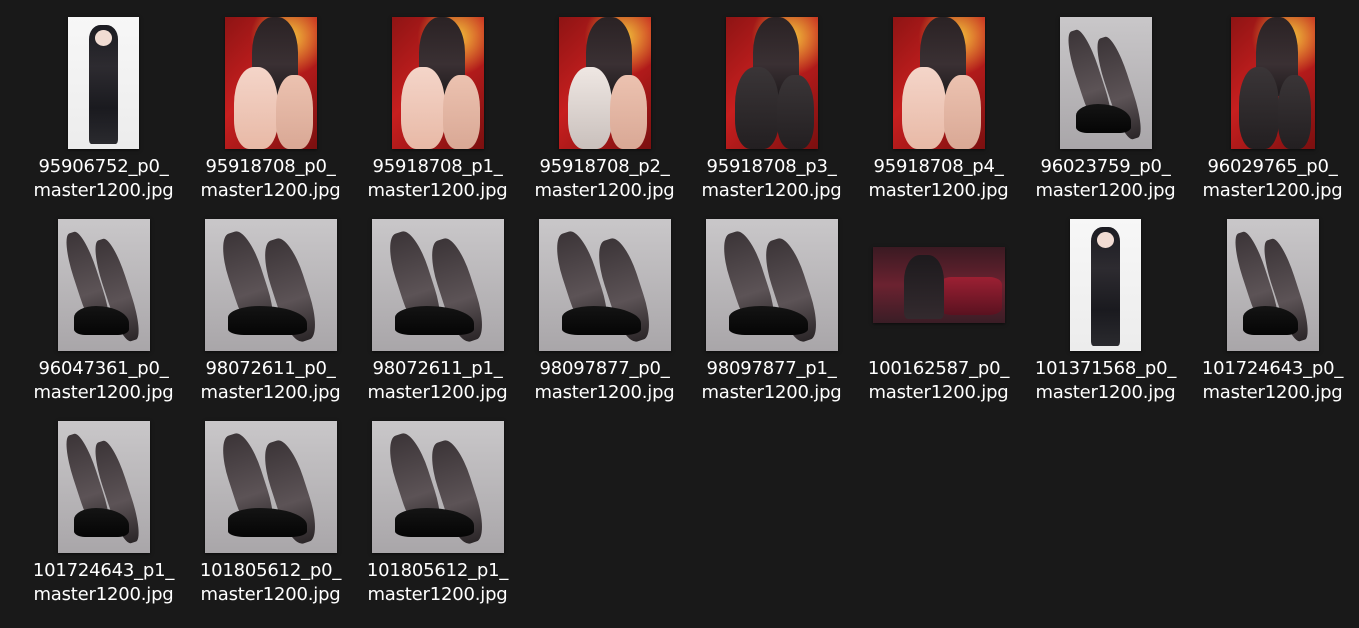 The image size is (1359, 628). Describe the element at coordinates (103, 583) in the screenshot. I see `file-name: 101724643_p1_ master1200.jpg` at that location.